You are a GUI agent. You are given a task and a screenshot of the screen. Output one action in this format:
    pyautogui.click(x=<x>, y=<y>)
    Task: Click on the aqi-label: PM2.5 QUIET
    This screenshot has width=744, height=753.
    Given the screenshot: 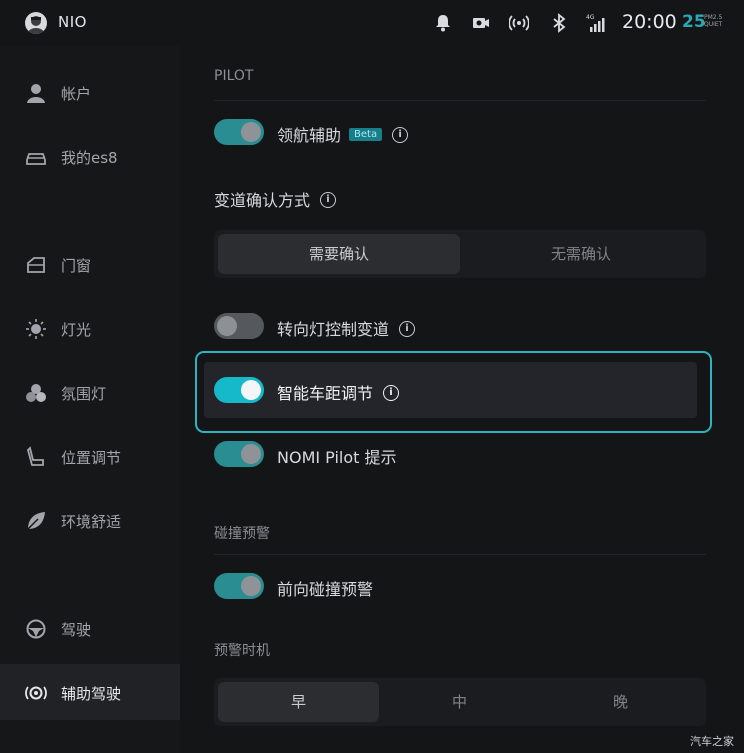 What is the action you would take?
    pyautogui.click(x=713, y=21)
    